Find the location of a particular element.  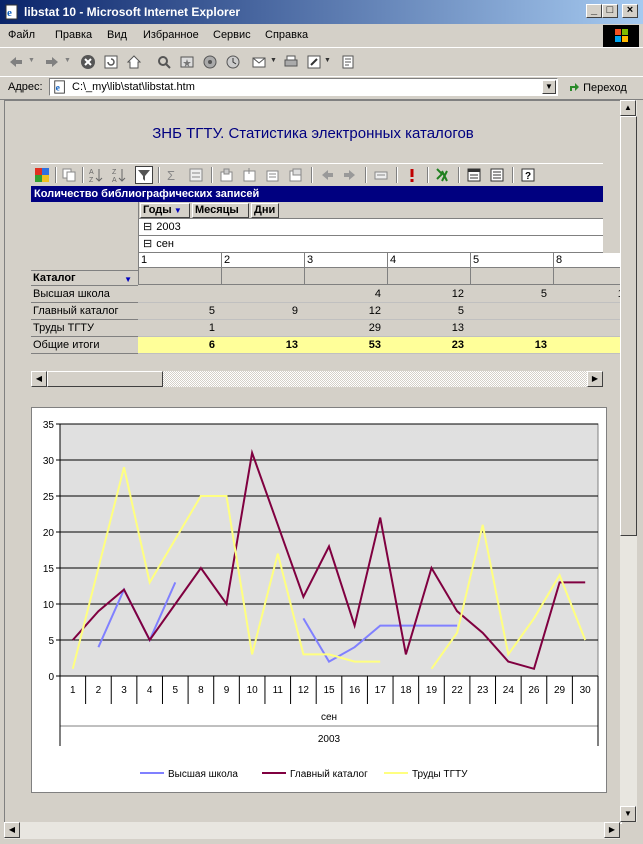

menu-help: Справка is located at coordinates (286, 35).